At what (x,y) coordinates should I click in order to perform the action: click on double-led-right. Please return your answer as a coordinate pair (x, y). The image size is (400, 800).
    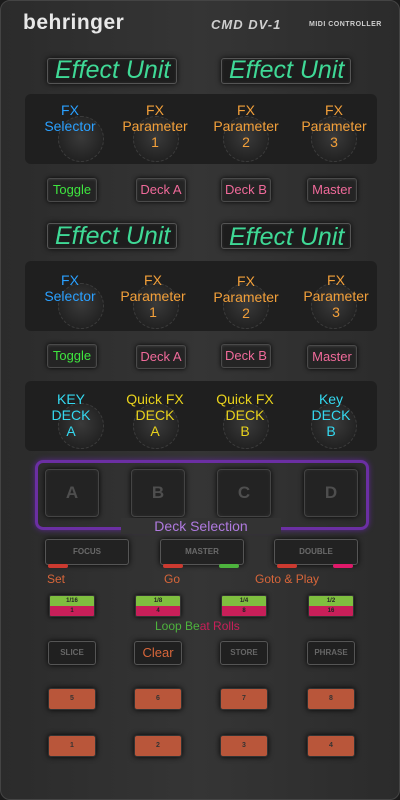
    Looking at the image, I should click on (343, 566).